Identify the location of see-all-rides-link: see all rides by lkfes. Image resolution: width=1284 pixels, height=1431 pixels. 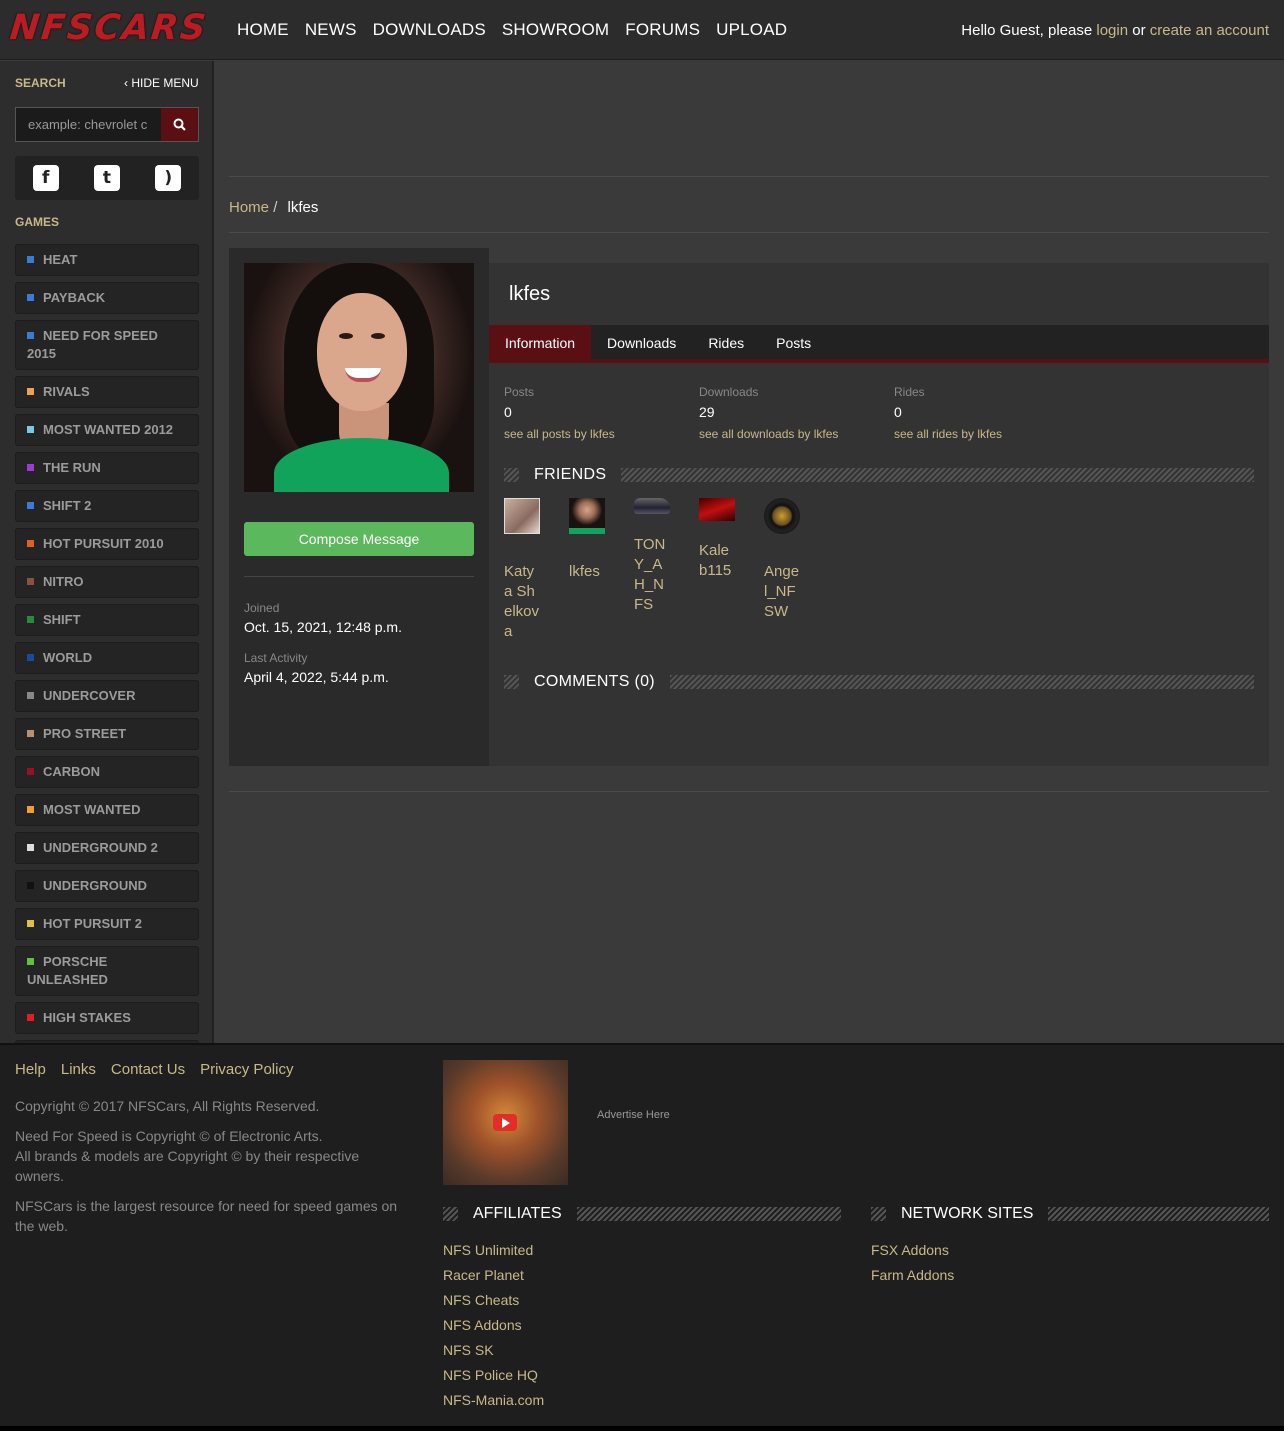
(948, 434).